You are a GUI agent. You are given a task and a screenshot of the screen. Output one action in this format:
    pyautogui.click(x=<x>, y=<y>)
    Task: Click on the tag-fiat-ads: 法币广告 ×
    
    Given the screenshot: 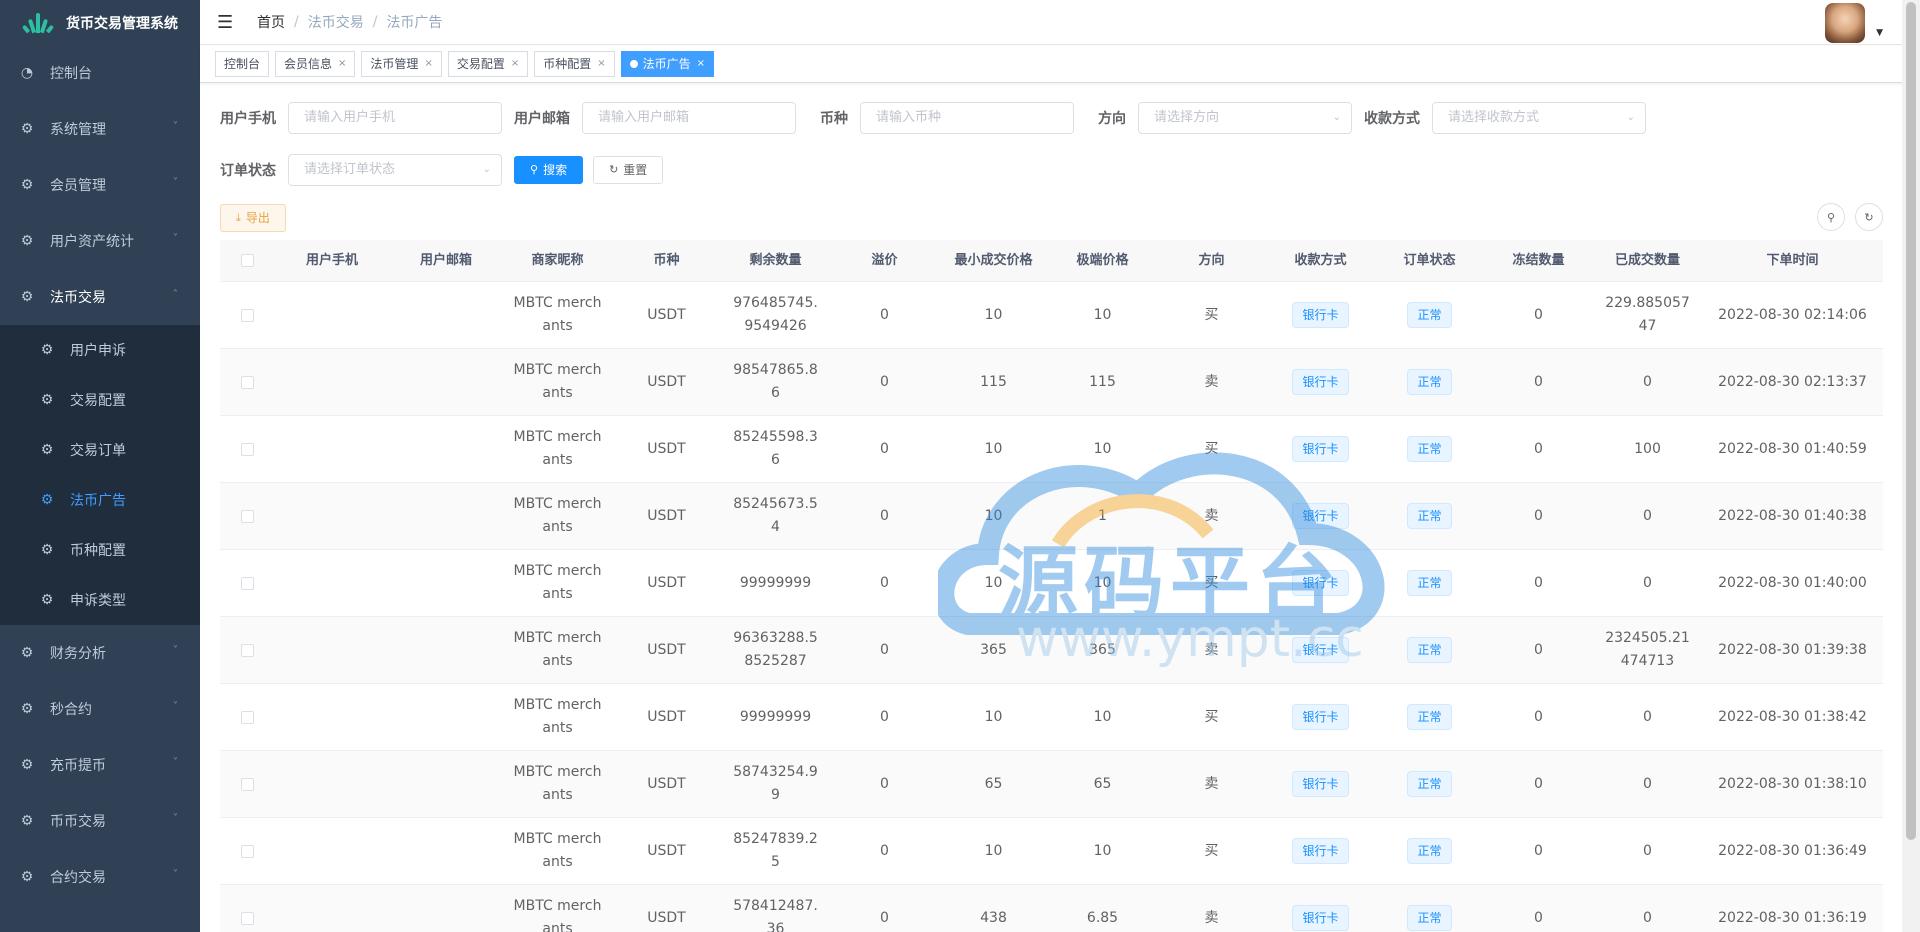 What is the action you would take?
    pyautogui.click(x=667, y=64)
    